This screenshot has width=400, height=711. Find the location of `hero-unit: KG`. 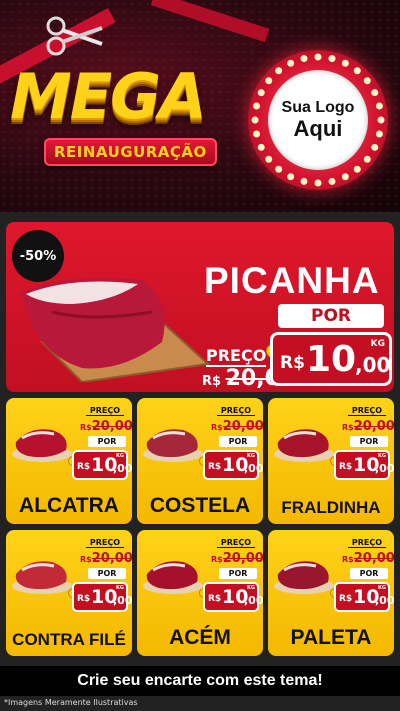

hero-unit: KG is located at coordinates (377, 344).